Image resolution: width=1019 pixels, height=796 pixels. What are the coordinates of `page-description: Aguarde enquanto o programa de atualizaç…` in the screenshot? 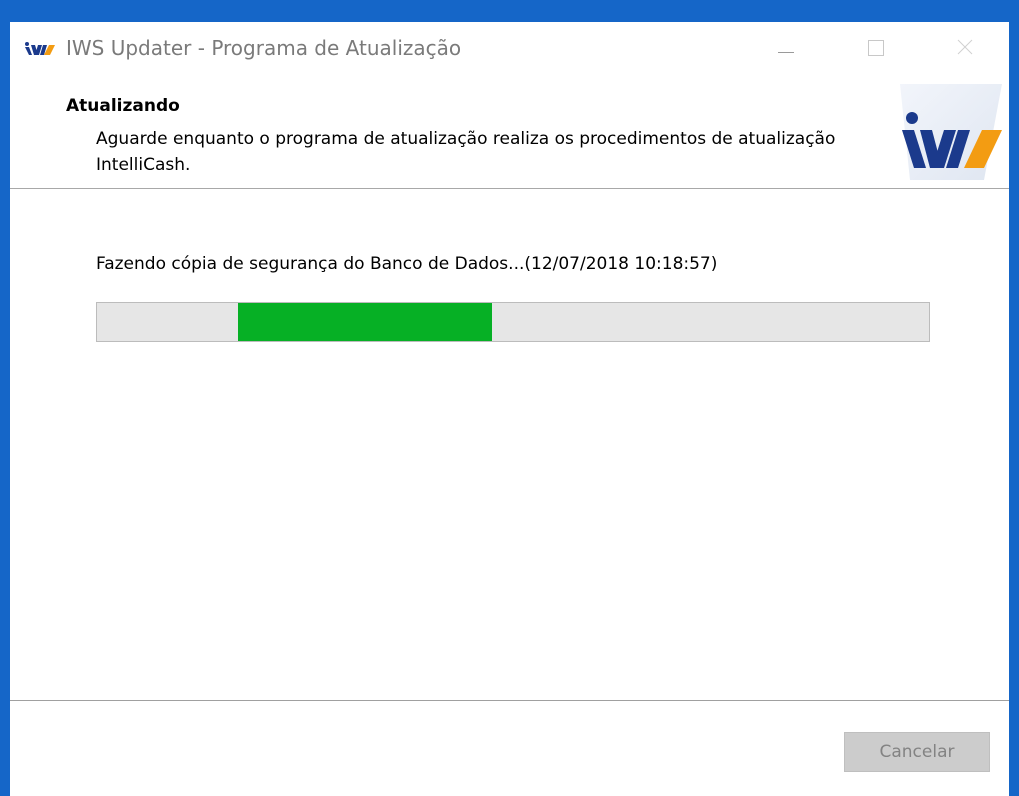 It's located at (466, 152).